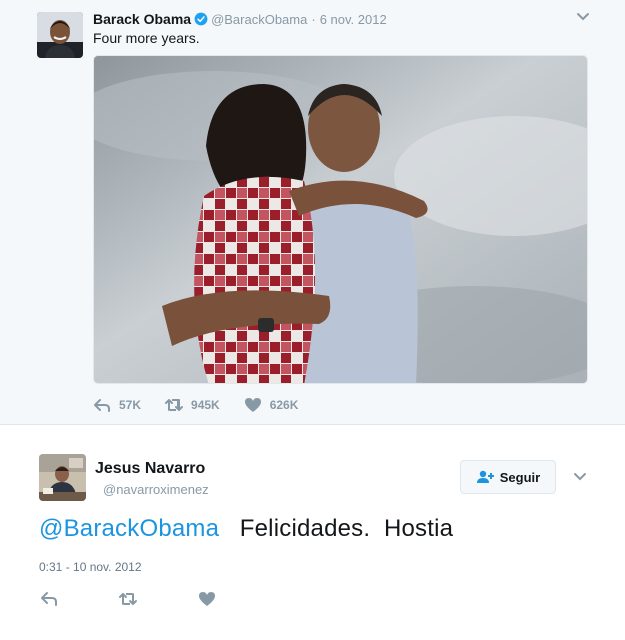 The height and width of the screenshot is (640, 625). I want to click on quoted-tweet-text: Four more years., so click(146, 38).